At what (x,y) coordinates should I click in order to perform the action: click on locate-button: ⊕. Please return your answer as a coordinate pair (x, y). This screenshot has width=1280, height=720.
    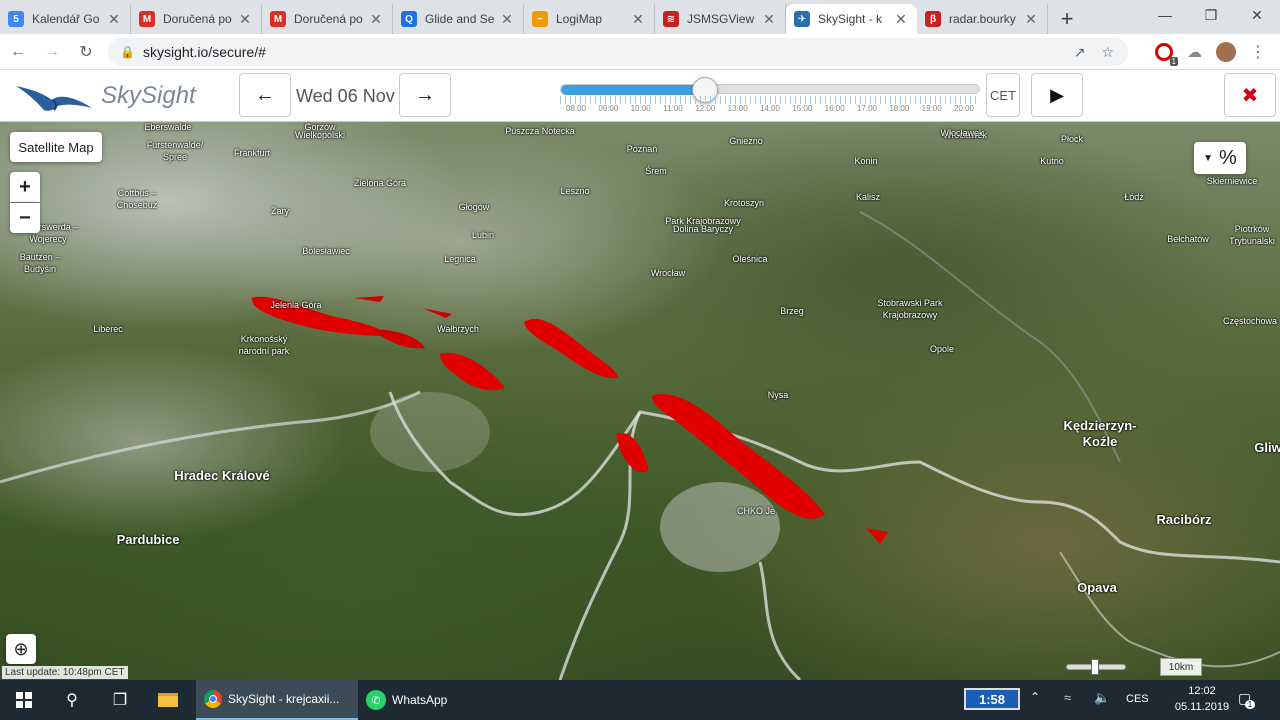
    Looking at the image, I should click on (21, 649).